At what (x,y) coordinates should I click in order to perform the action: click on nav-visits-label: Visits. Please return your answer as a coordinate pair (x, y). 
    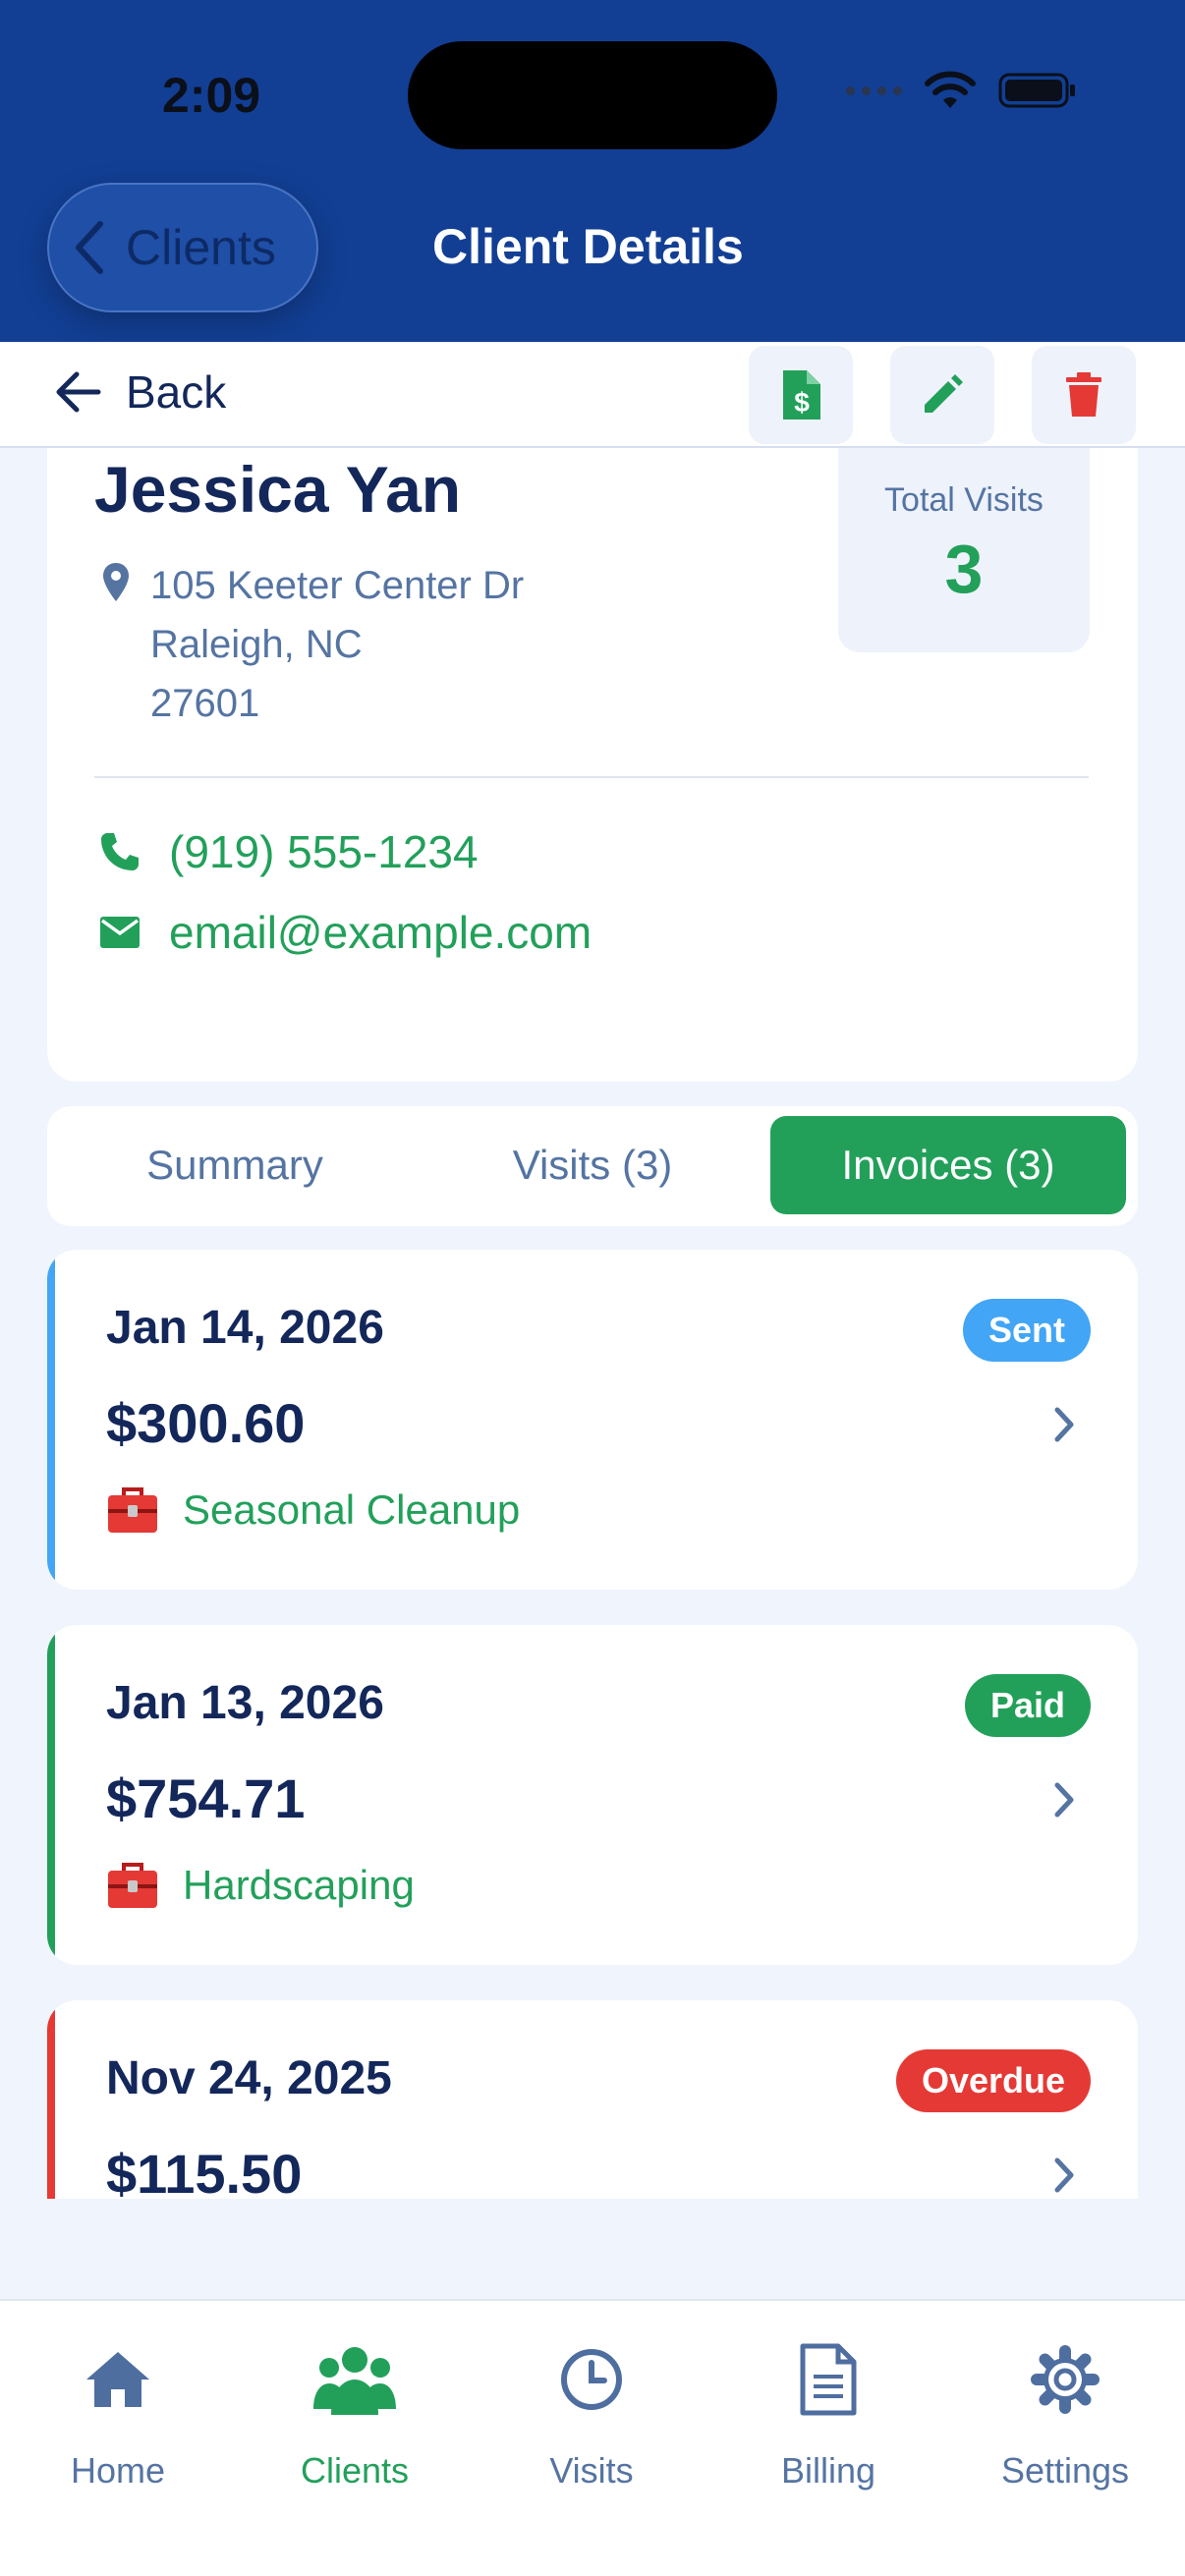
    Looking at the image, I should click on (592, 2470).